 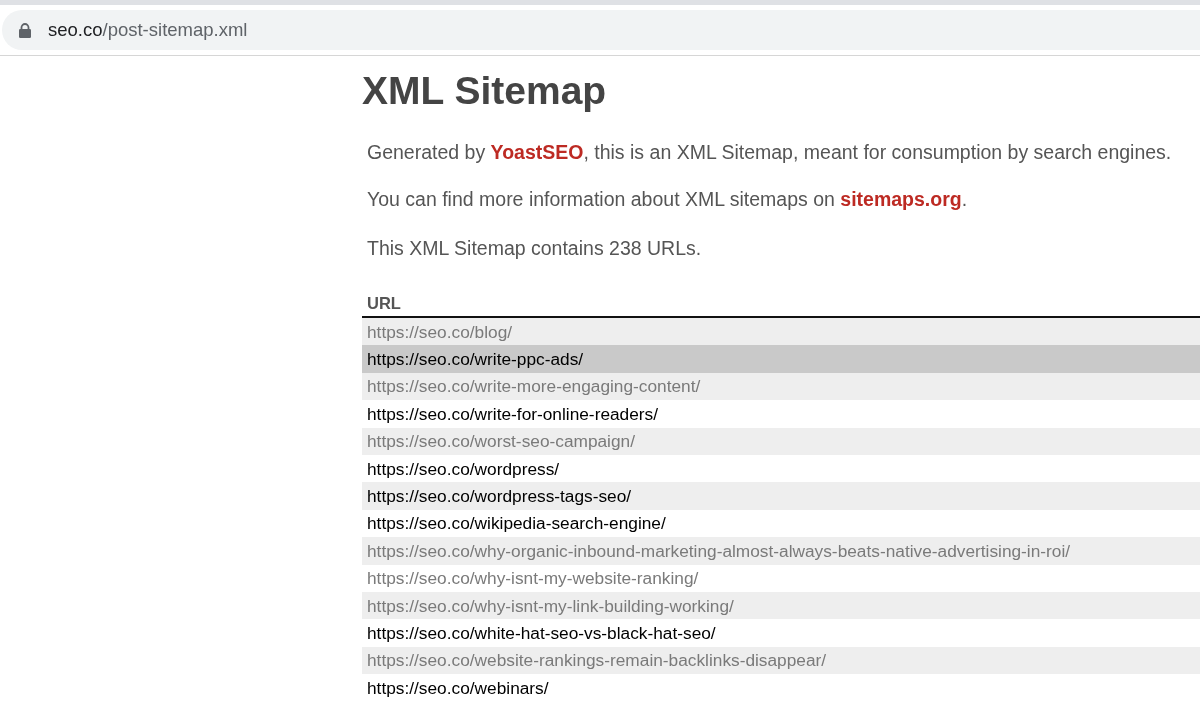 What do you see at coordinates (533, 578) in the screenshot?
I see `url-link: https://seo.co/why-isnt-my-website-ranking/` at bounding box center [533, 578].